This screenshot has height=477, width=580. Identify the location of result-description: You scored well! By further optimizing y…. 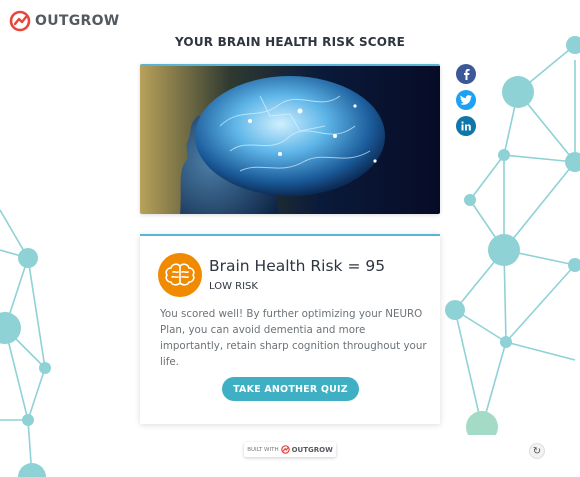
(293, 338).